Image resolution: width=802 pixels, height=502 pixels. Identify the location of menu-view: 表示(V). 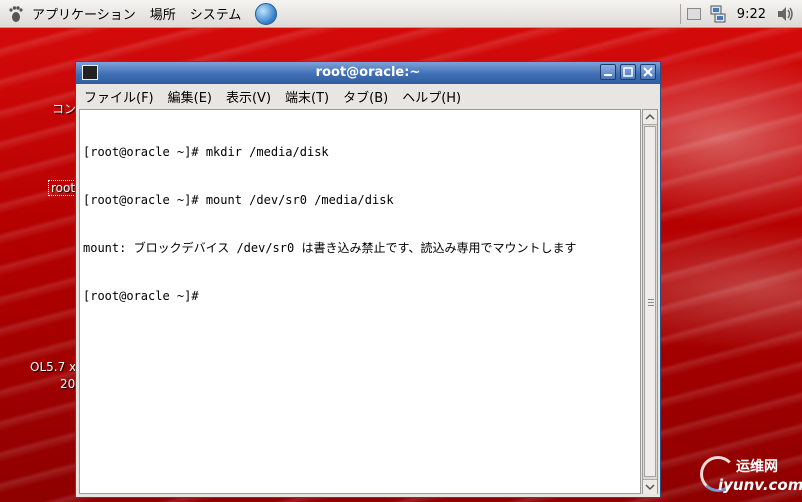
(248, 96).